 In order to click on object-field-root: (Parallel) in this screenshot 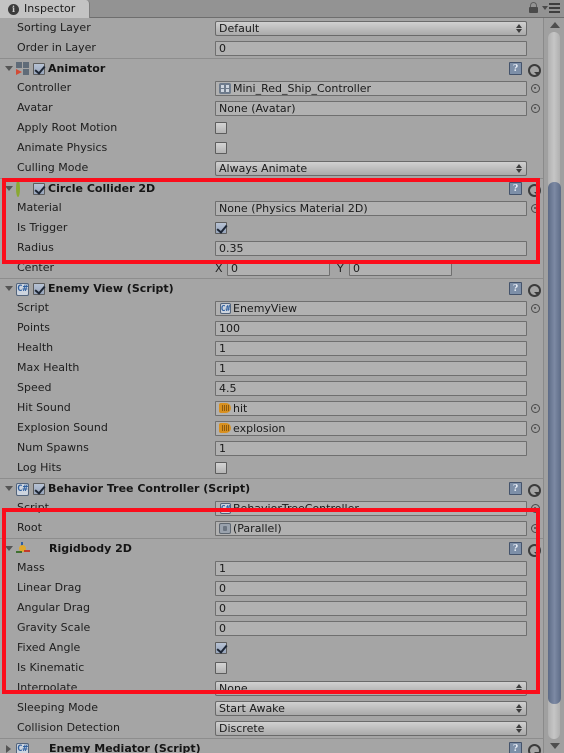, I will do `click(371, 528)`.